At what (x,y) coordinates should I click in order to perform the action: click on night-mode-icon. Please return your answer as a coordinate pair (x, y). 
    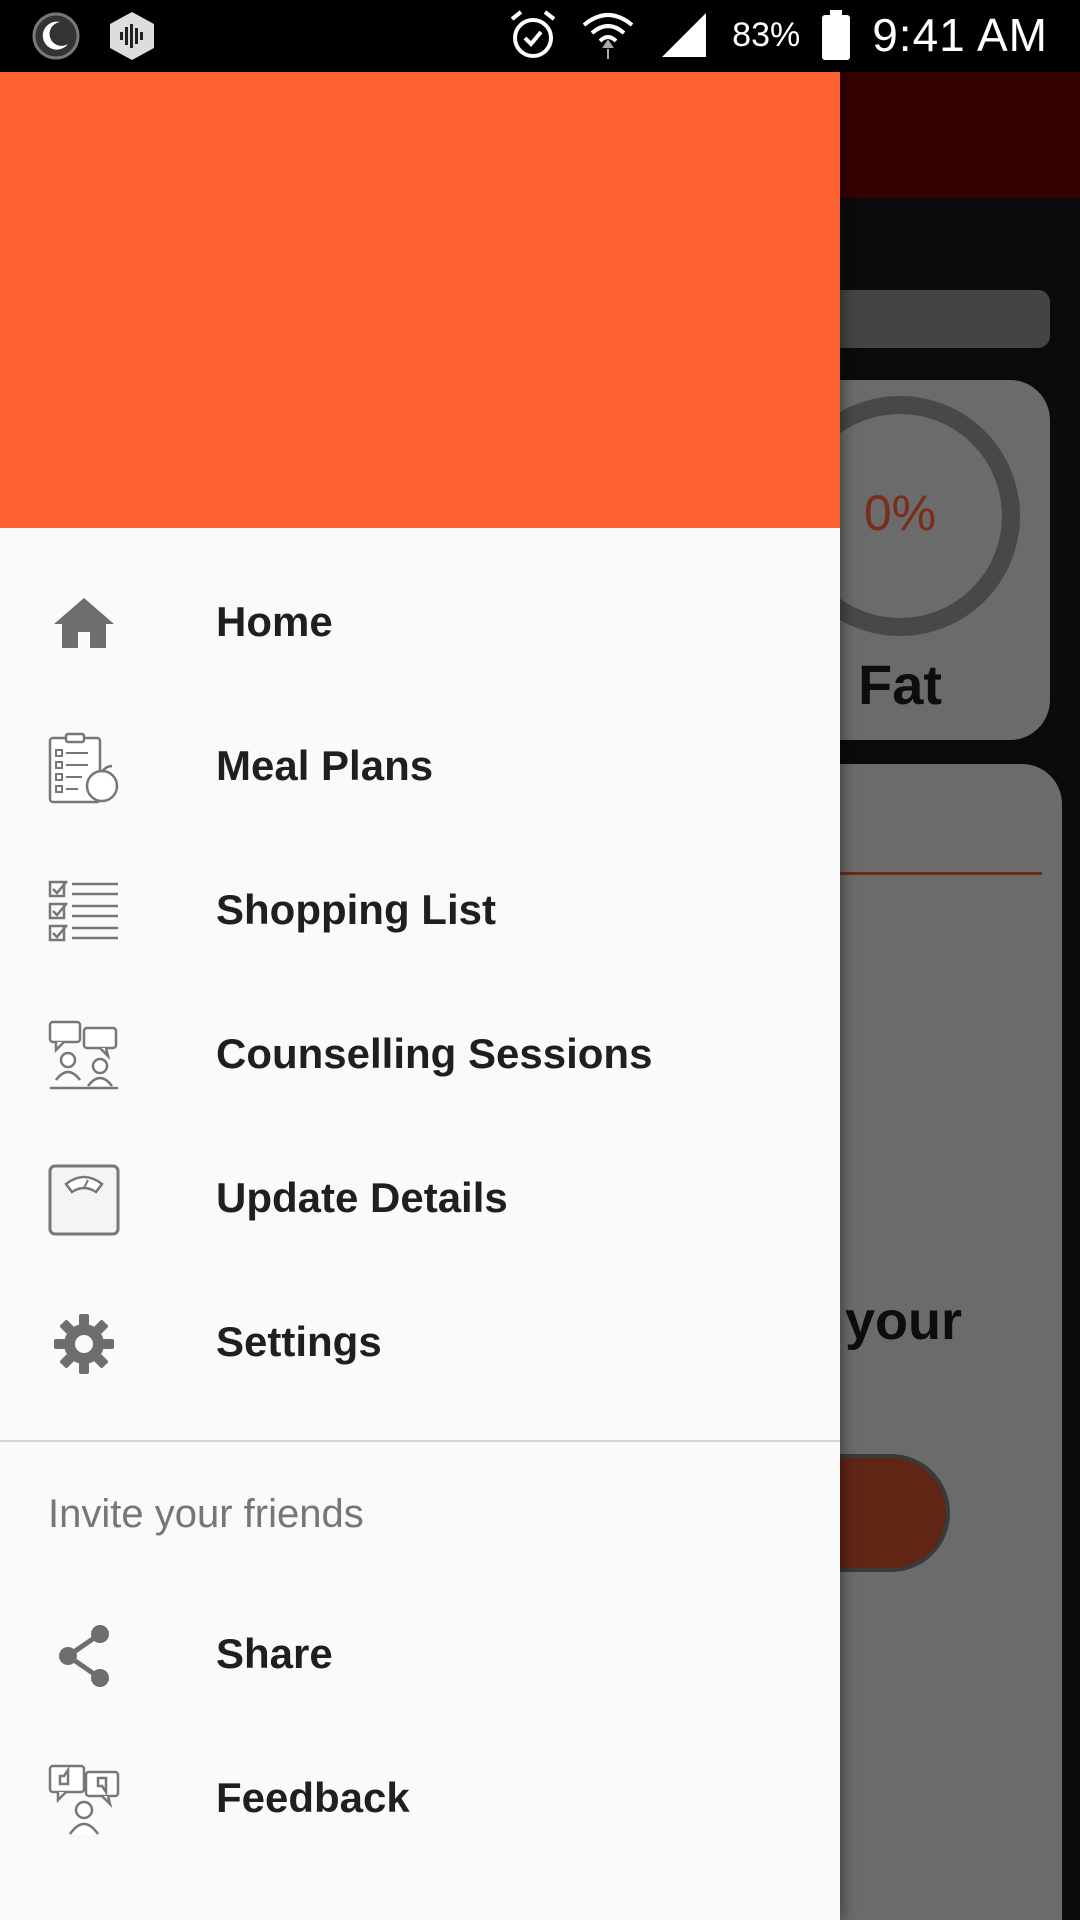
    Looking at the image, I should click on (56, 36).